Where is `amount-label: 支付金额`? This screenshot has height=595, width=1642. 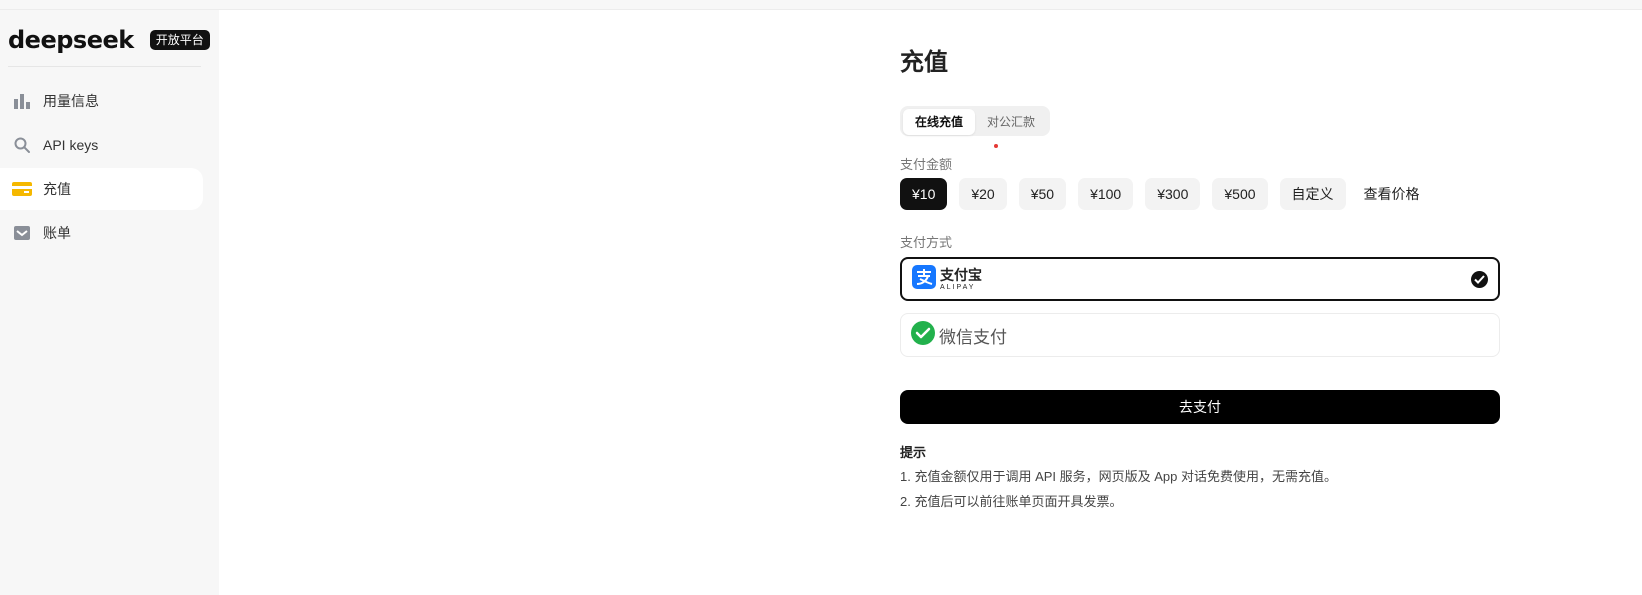
amount-label: 支付金额 is located at coordinates (926, 164).